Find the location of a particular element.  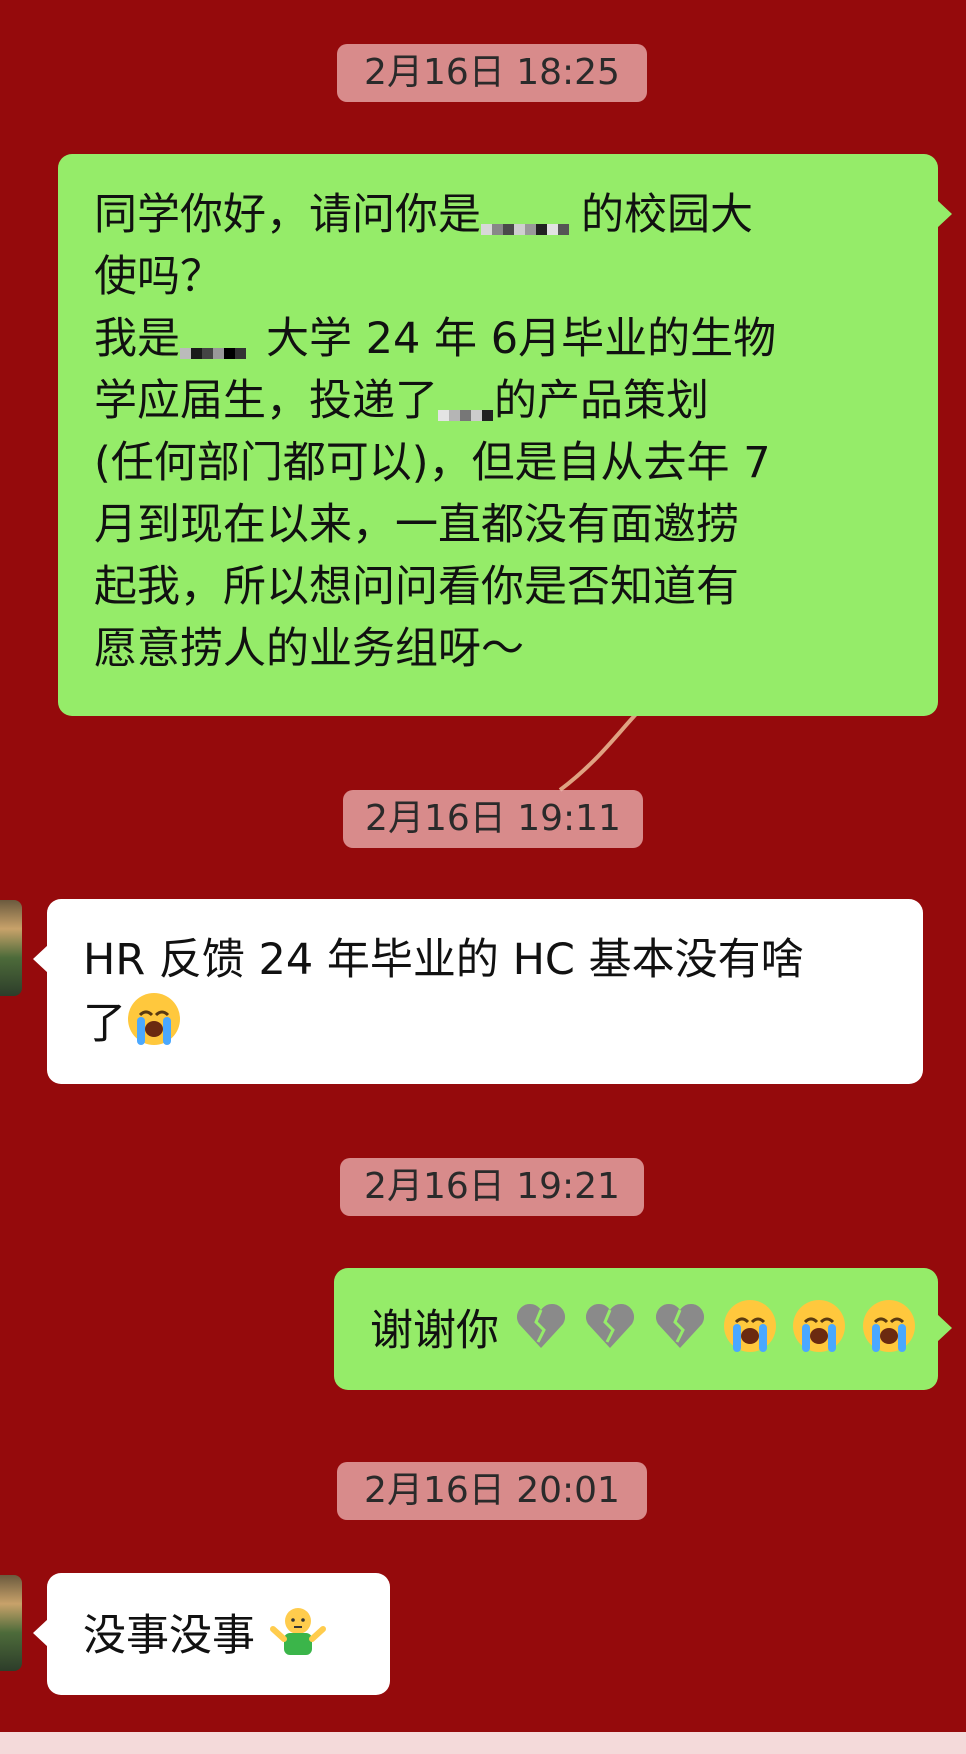

message-line: 使吗？ is located at coordinates (158, 277).